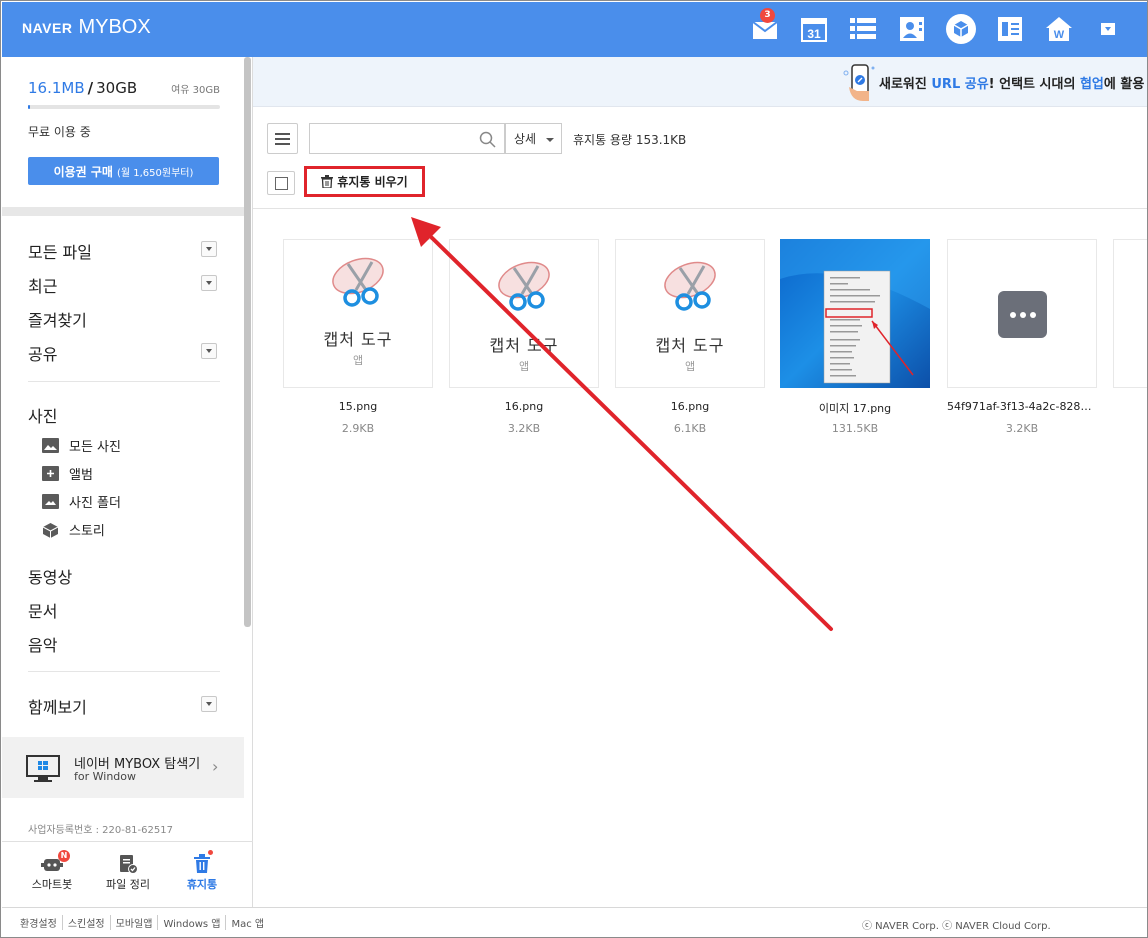 This screenshot has height=938, width=1148. Describe the element at coordinates (814, 34) in the screenshot. I see `svg-text: 31` at that location.